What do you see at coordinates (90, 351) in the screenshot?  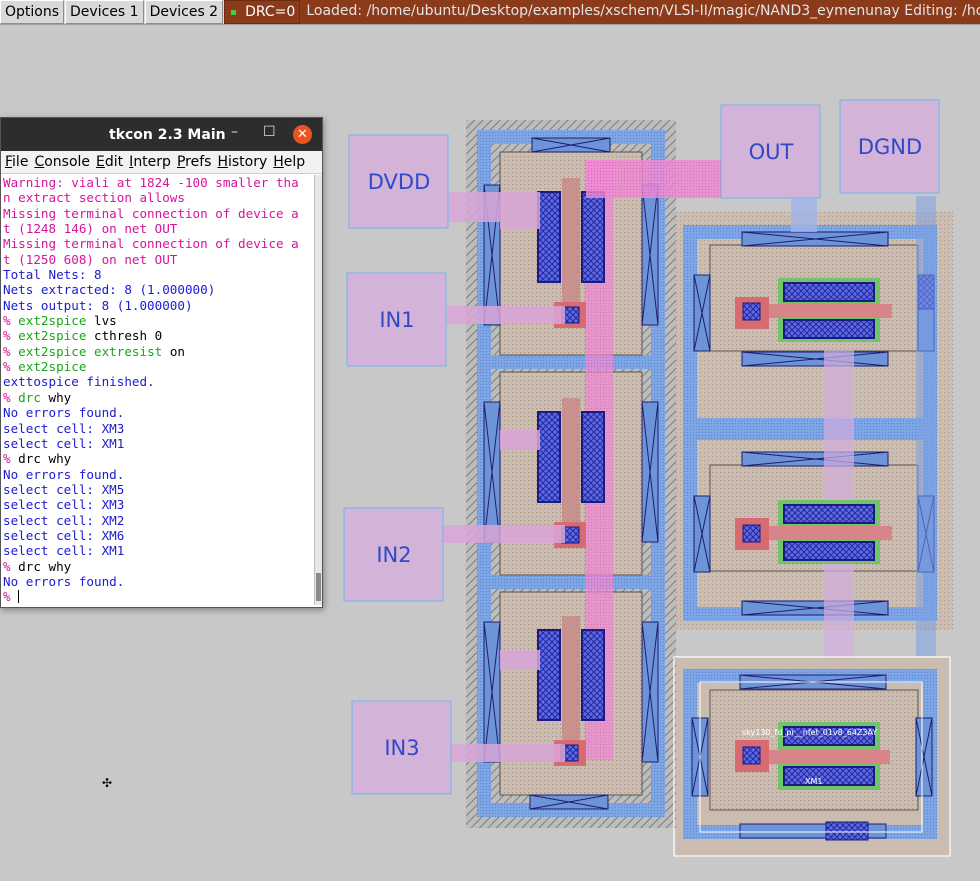 I see `console-command: ext2spice extresist` at bounding box center [90, 351].